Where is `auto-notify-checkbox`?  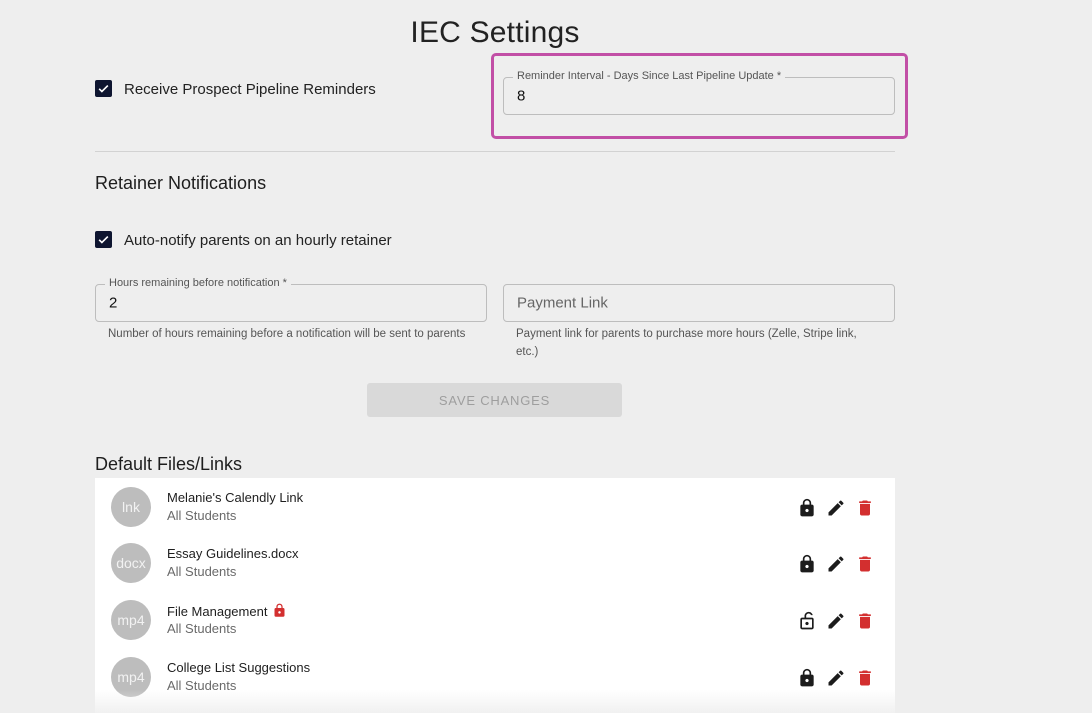 auto-notify-checkbox is located at coordinates (103, 239).